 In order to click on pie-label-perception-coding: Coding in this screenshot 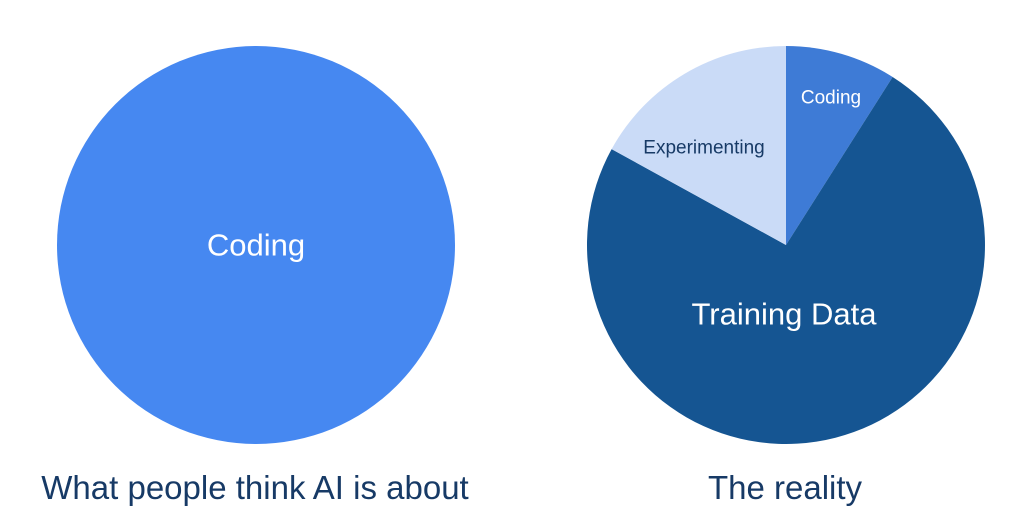, I will do `click(256, 245)`.